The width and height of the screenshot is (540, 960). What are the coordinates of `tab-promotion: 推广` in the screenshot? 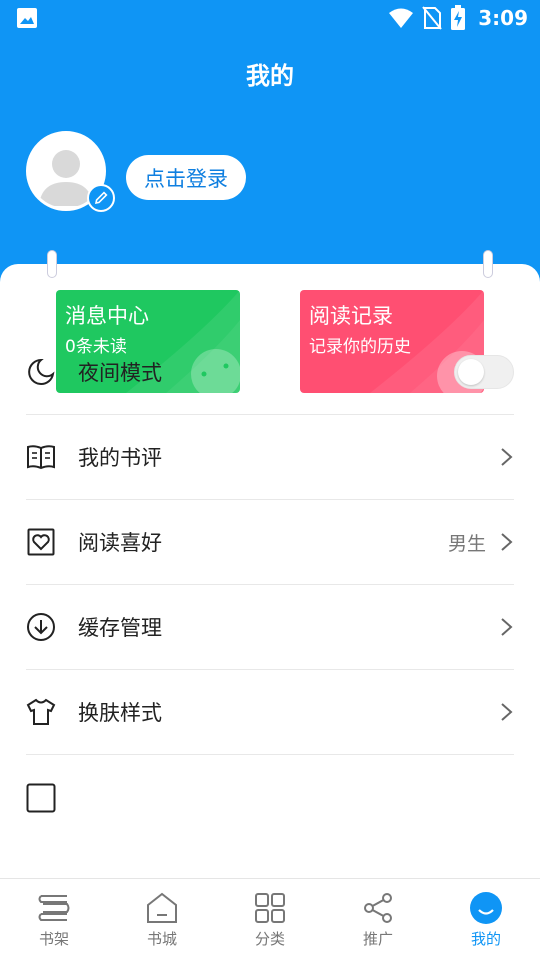 It's located at (378, 919).